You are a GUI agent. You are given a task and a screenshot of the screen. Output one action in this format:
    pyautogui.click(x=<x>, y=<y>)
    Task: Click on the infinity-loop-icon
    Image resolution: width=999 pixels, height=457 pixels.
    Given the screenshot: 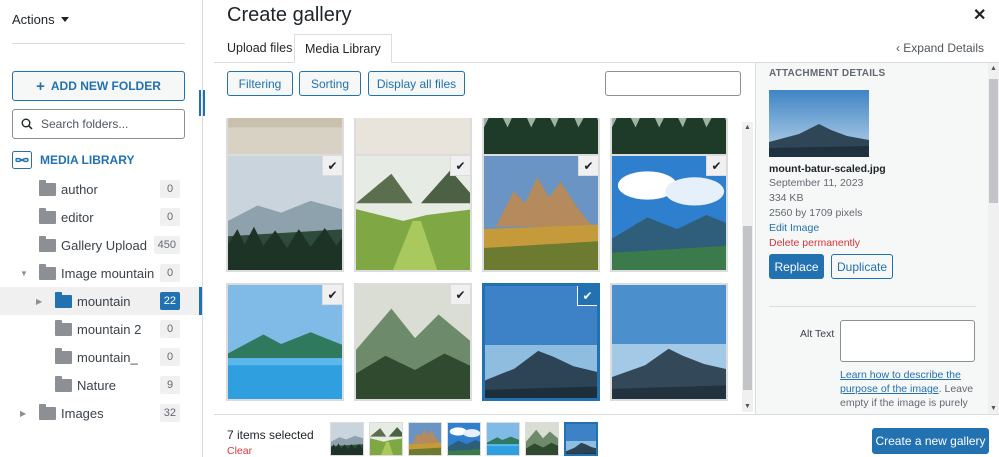 What is the action you would take?
    pyautogui.click(x=22, y=160)
    